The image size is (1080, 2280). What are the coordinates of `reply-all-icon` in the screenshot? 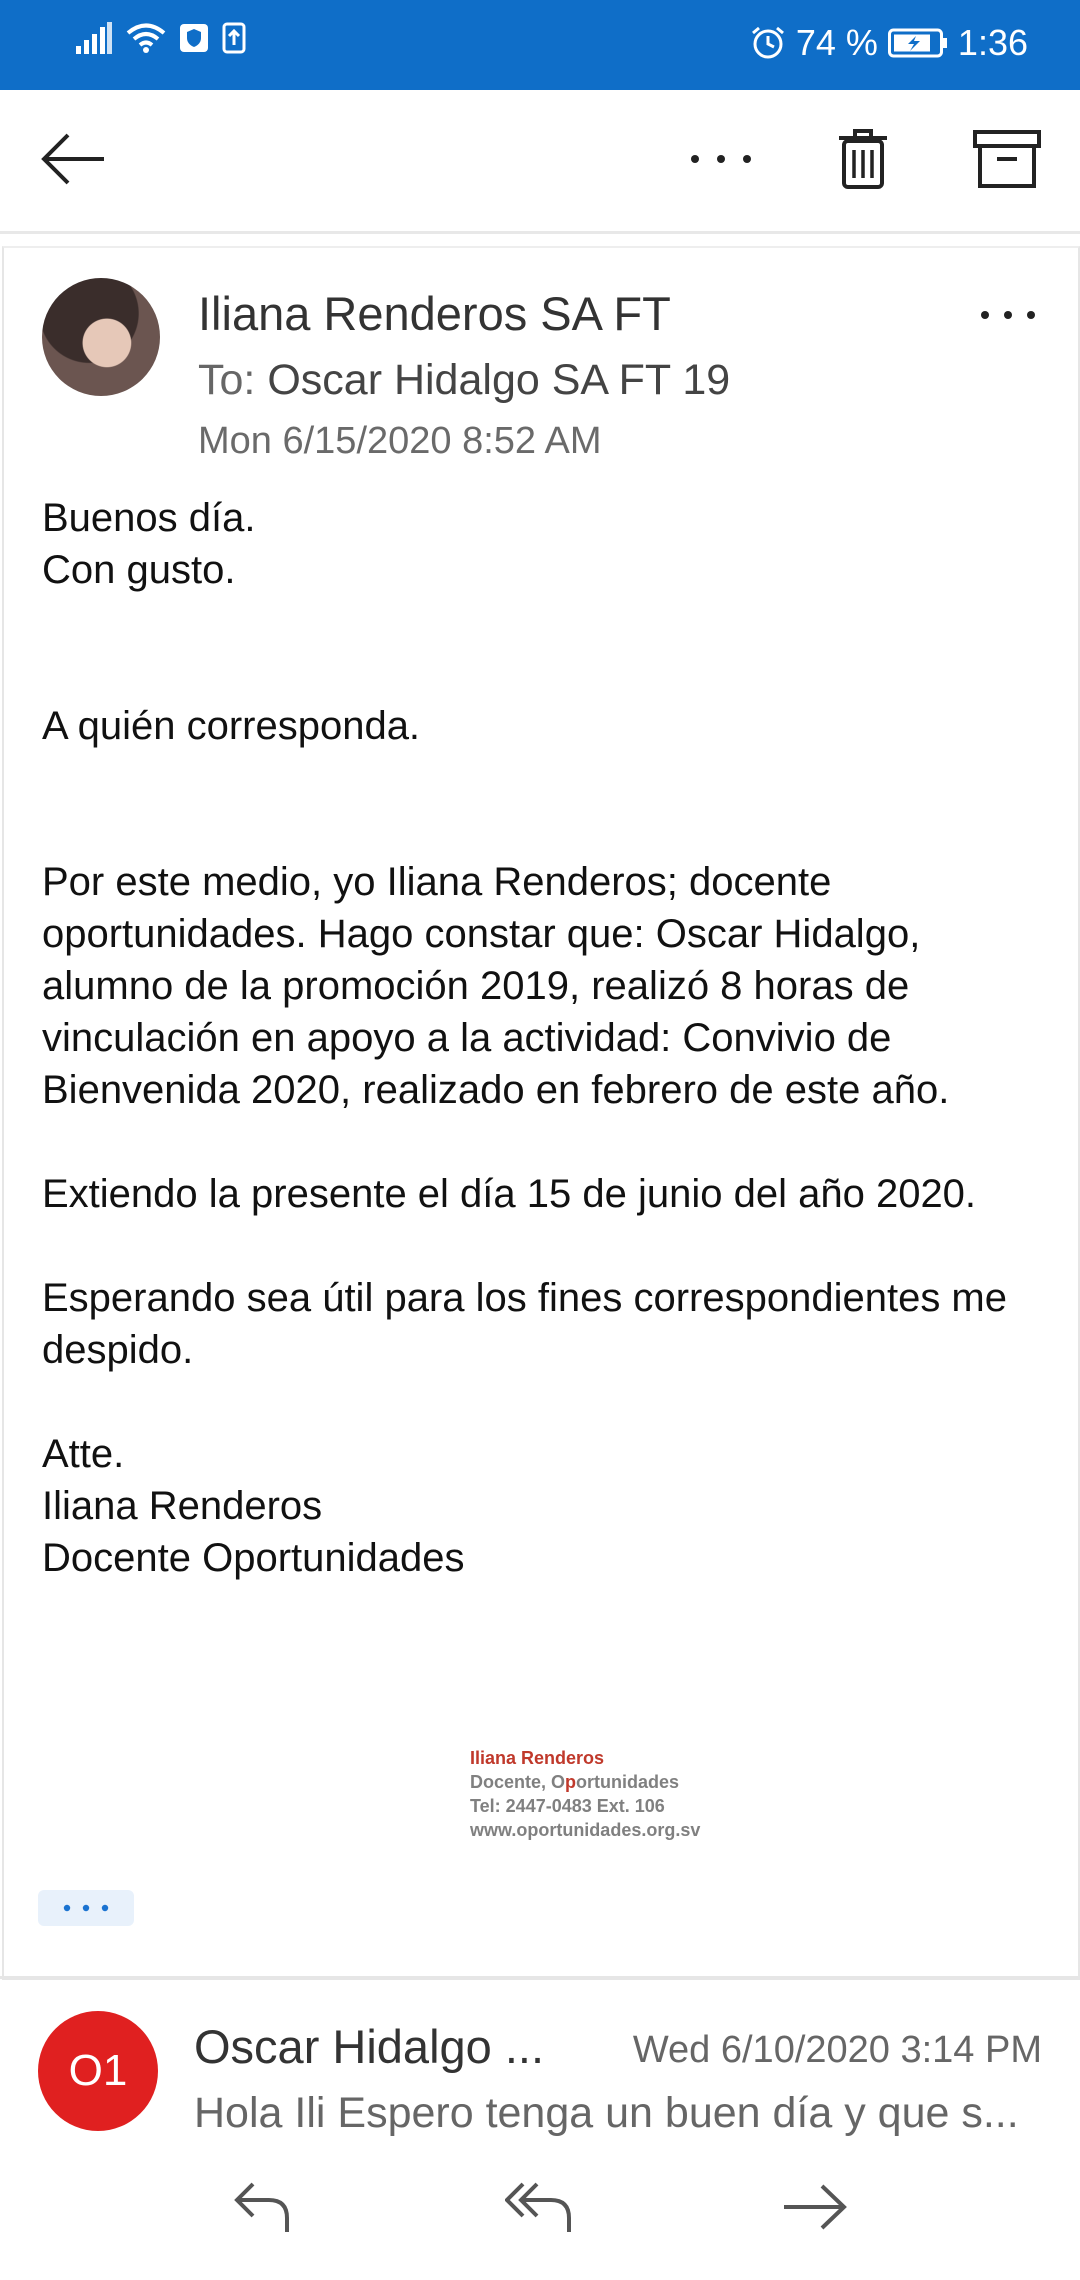 It's located at (539, 2209).